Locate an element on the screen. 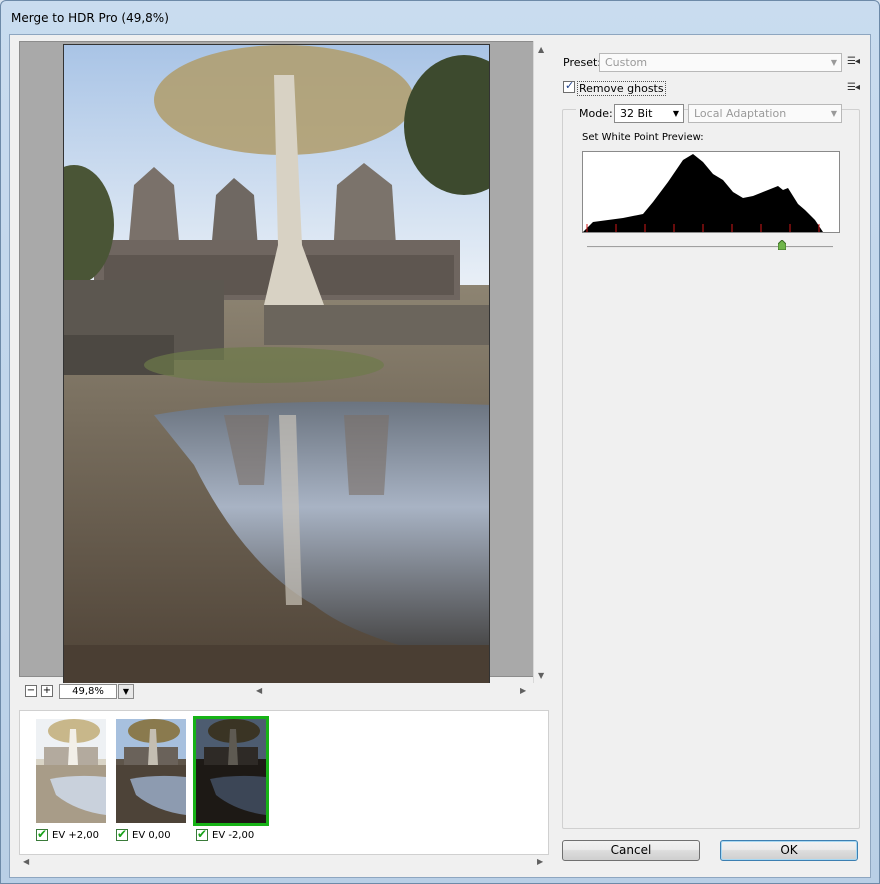 The height and width of the screenshot is (884, 880). source-thumbnail-ev-plus2 is located at coordinates (71, 771).